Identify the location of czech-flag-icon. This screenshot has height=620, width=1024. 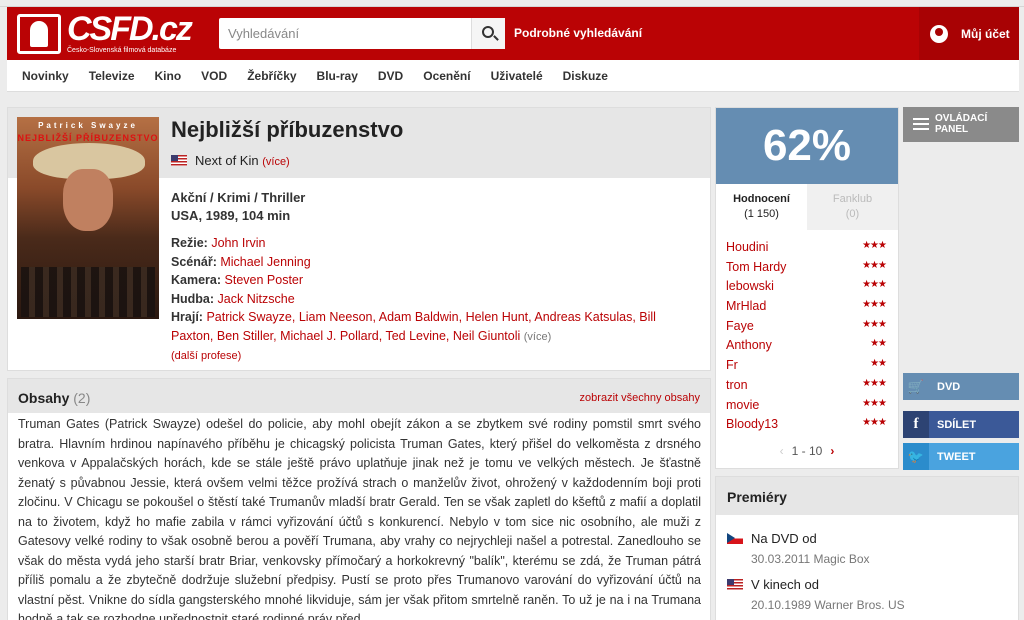
(735, 538).